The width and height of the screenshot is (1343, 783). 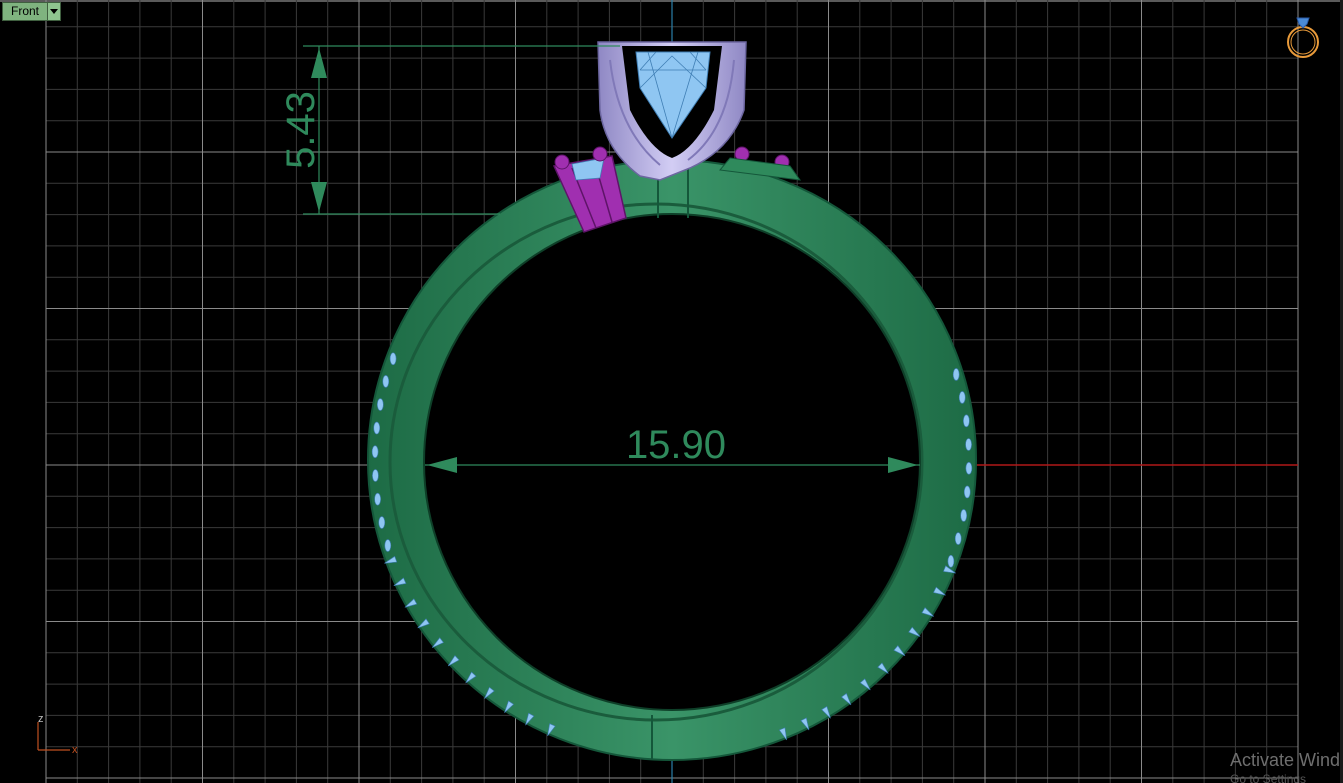 I want to click on axes-widget-z-label: z, so click(x=41, y=719).